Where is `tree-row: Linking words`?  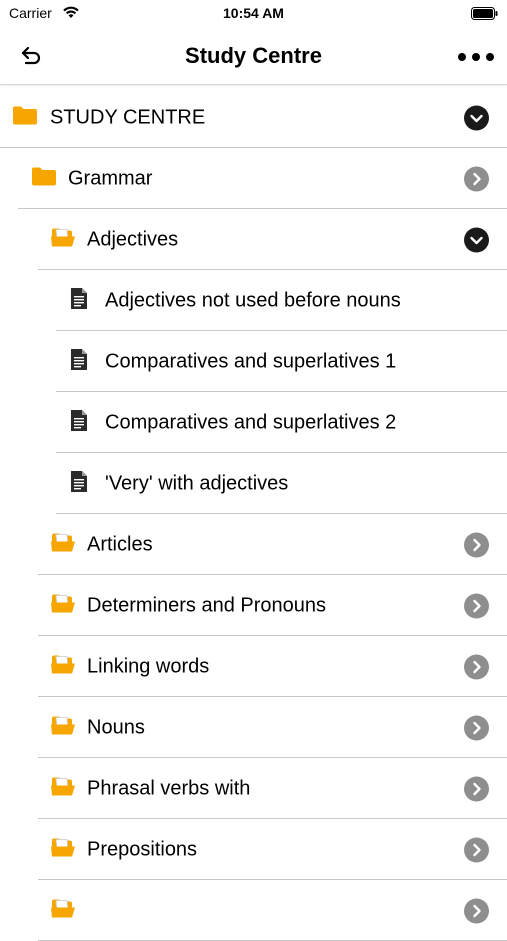 tree-row: Linking words is located at coordinates (253, 666).